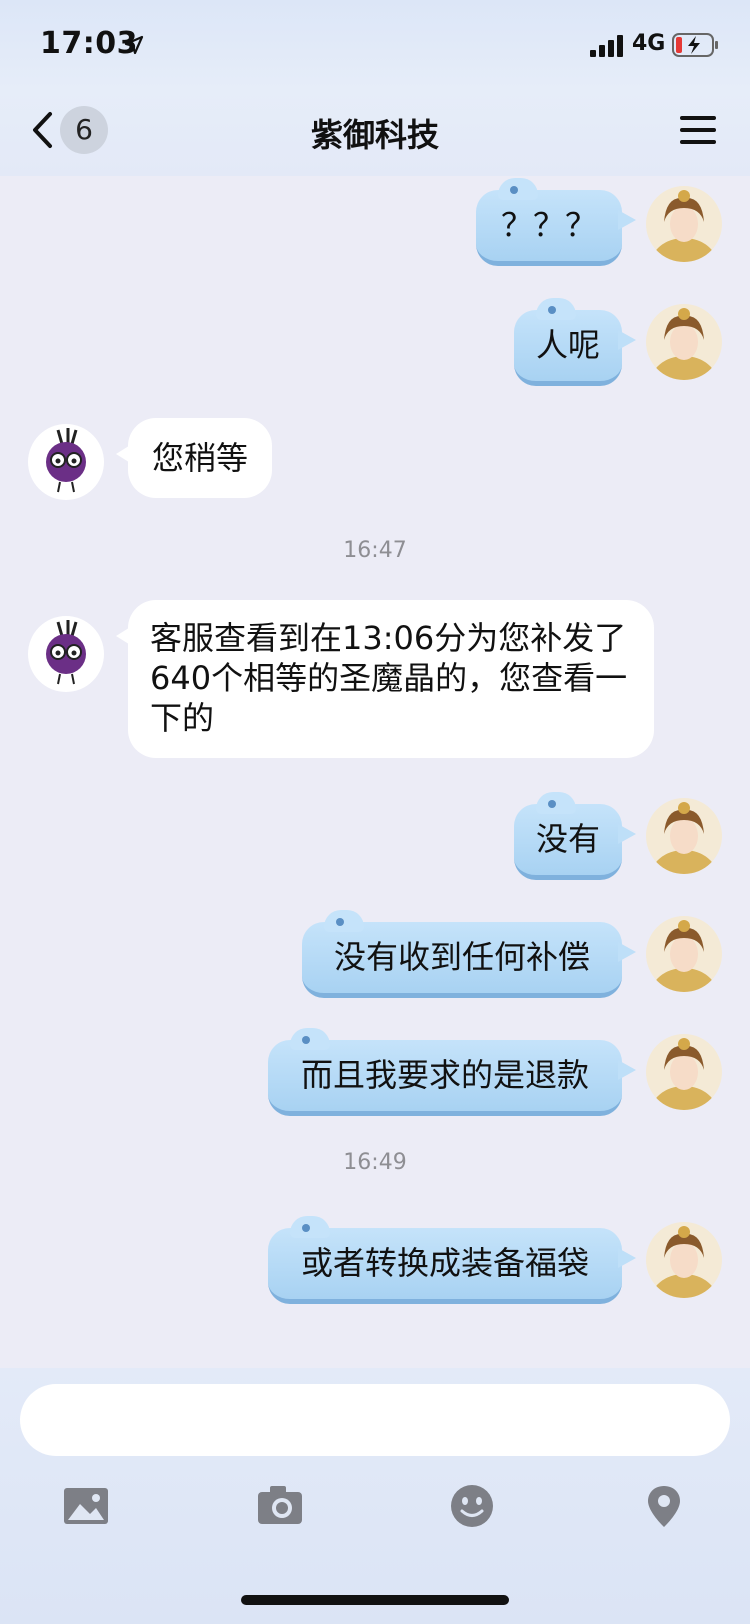 This screenshot has height=1624, width=750. Describe the element at coordinates (695, 45) in the screenshot. I see `battery-icon` at that location.